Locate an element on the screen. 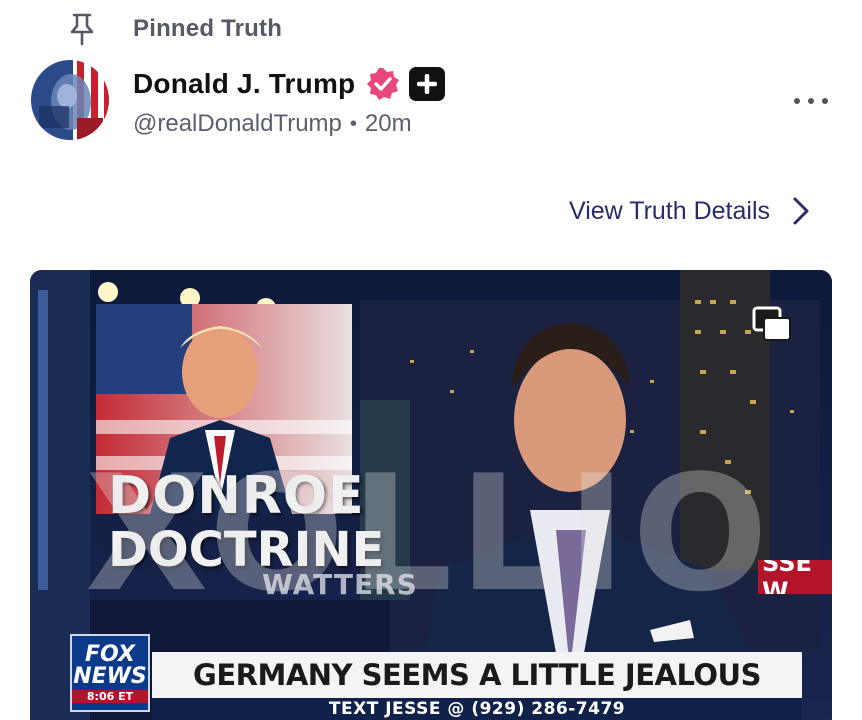  multiple-media-icon is located at coordinates (773, 324).